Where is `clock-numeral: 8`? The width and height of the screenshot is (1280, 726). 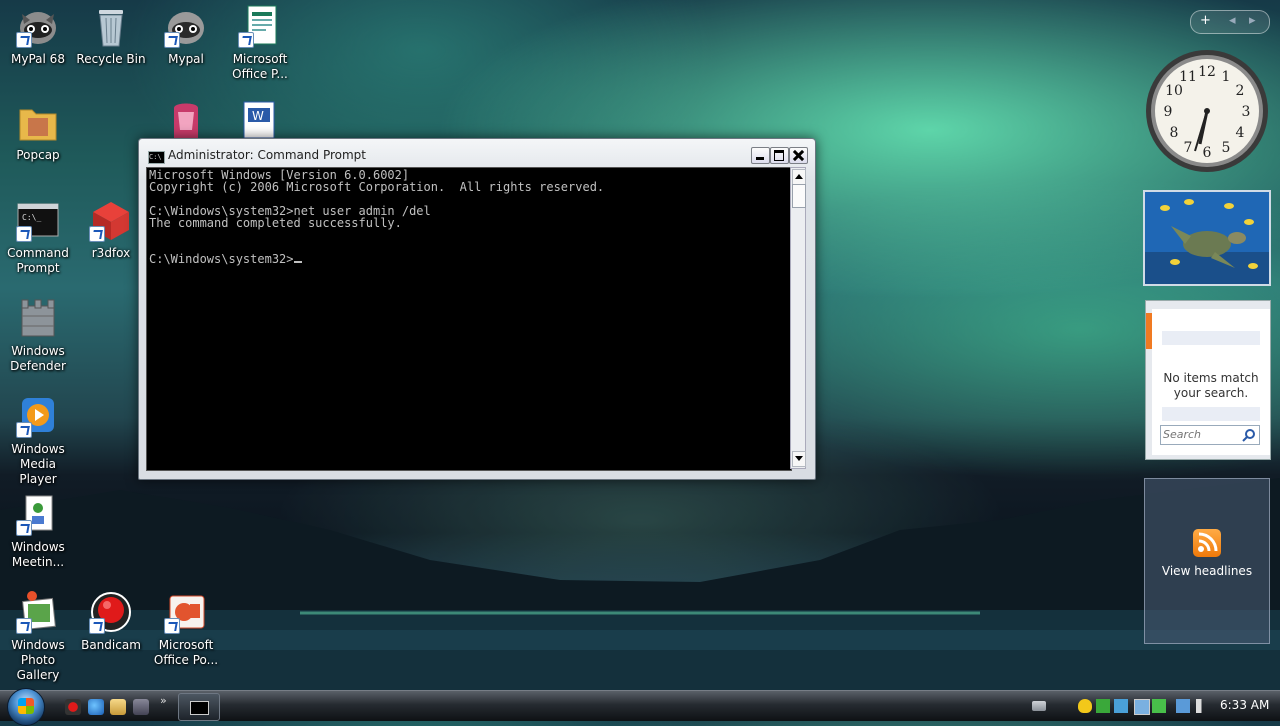 clock-numeral: 8 is located at coordinates (1174, 133).